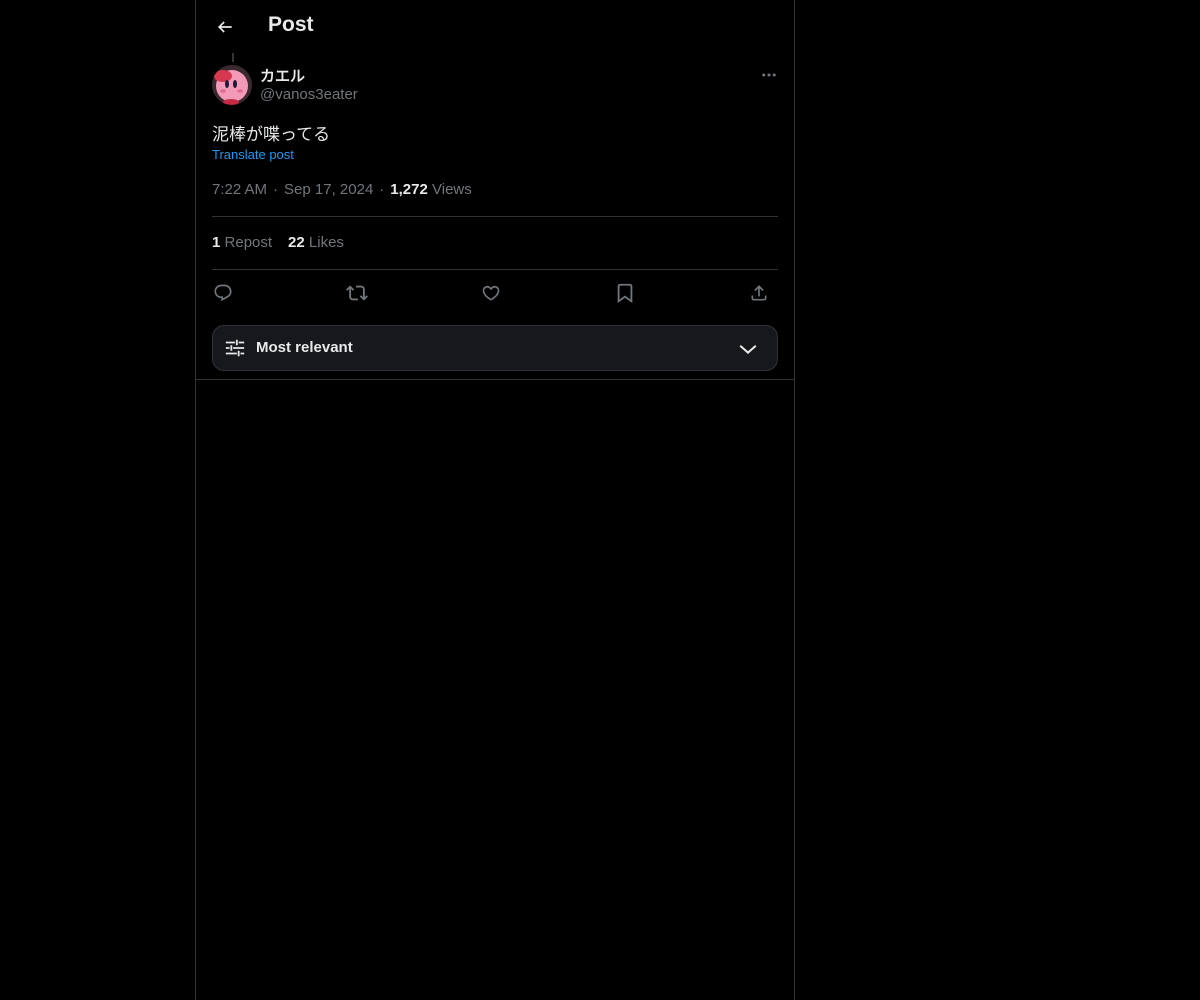 Image resolution: width=1200 pixels, height=1000 pixels. Describe the element at coordinates (326, 242) in the screenshot. I see `likes-label: Likes` at that location.